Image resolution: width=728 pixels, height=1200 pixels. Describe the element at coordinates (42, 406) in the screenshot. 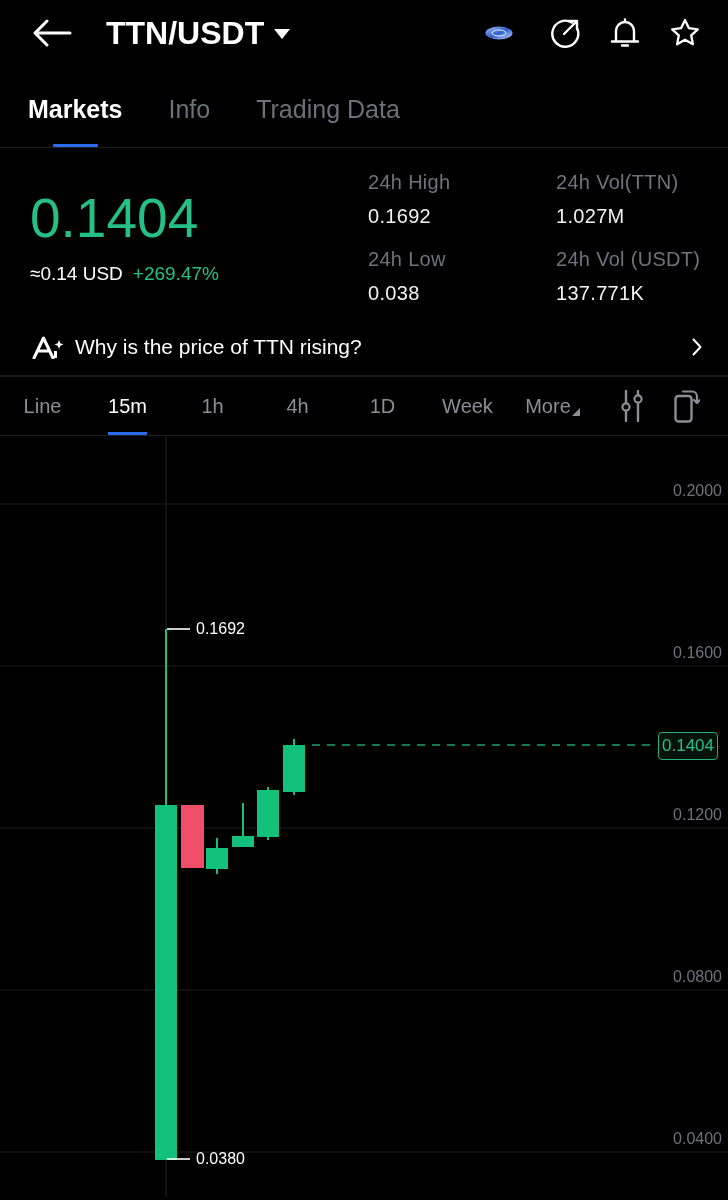

I see `interval-tab: Line` at that location.